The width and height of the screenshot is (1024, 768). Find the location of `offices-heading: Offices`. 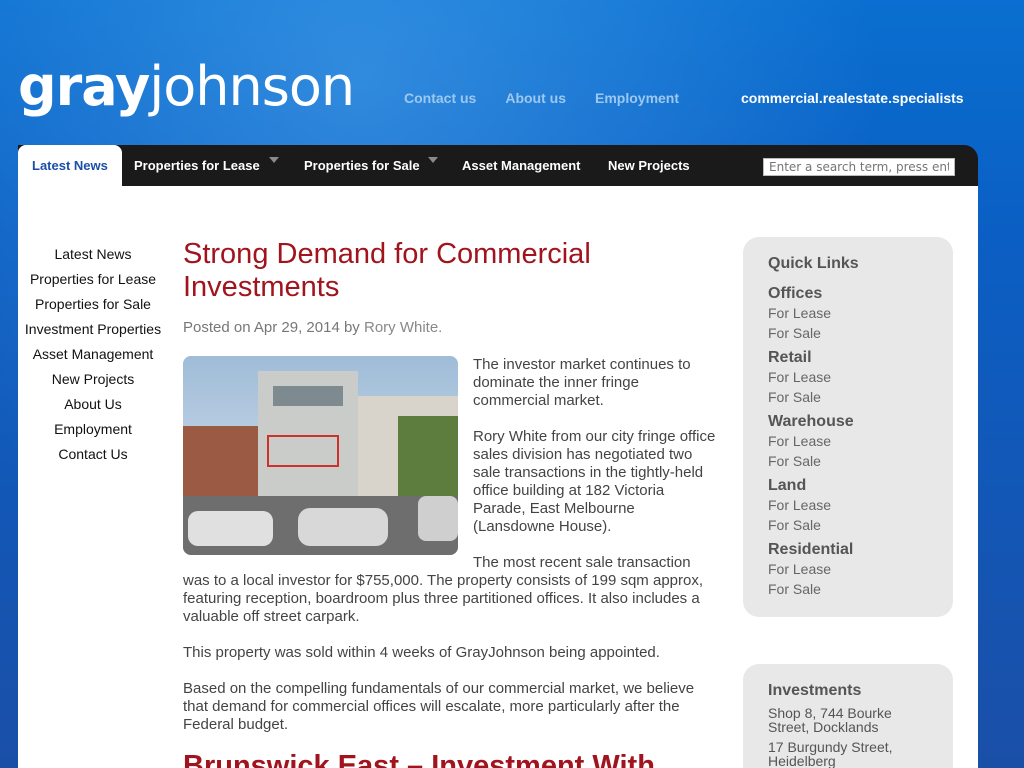

offices-heading: Offices is located at coordinates (848, 294).